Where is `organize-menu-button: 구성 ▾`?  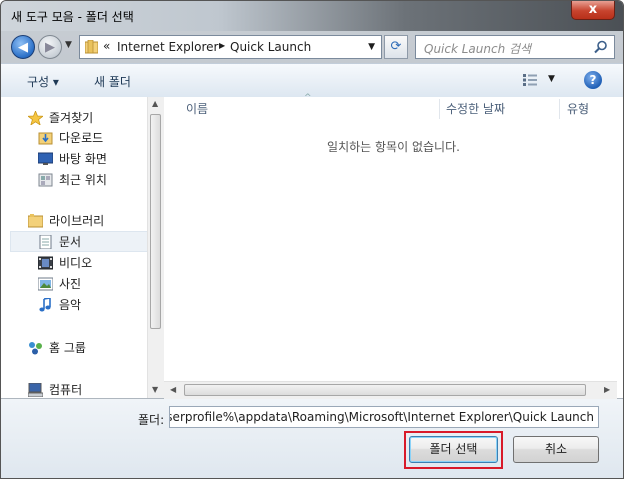
organize-menu-button: 구성 ▾ is located at coordinates (43, 81).